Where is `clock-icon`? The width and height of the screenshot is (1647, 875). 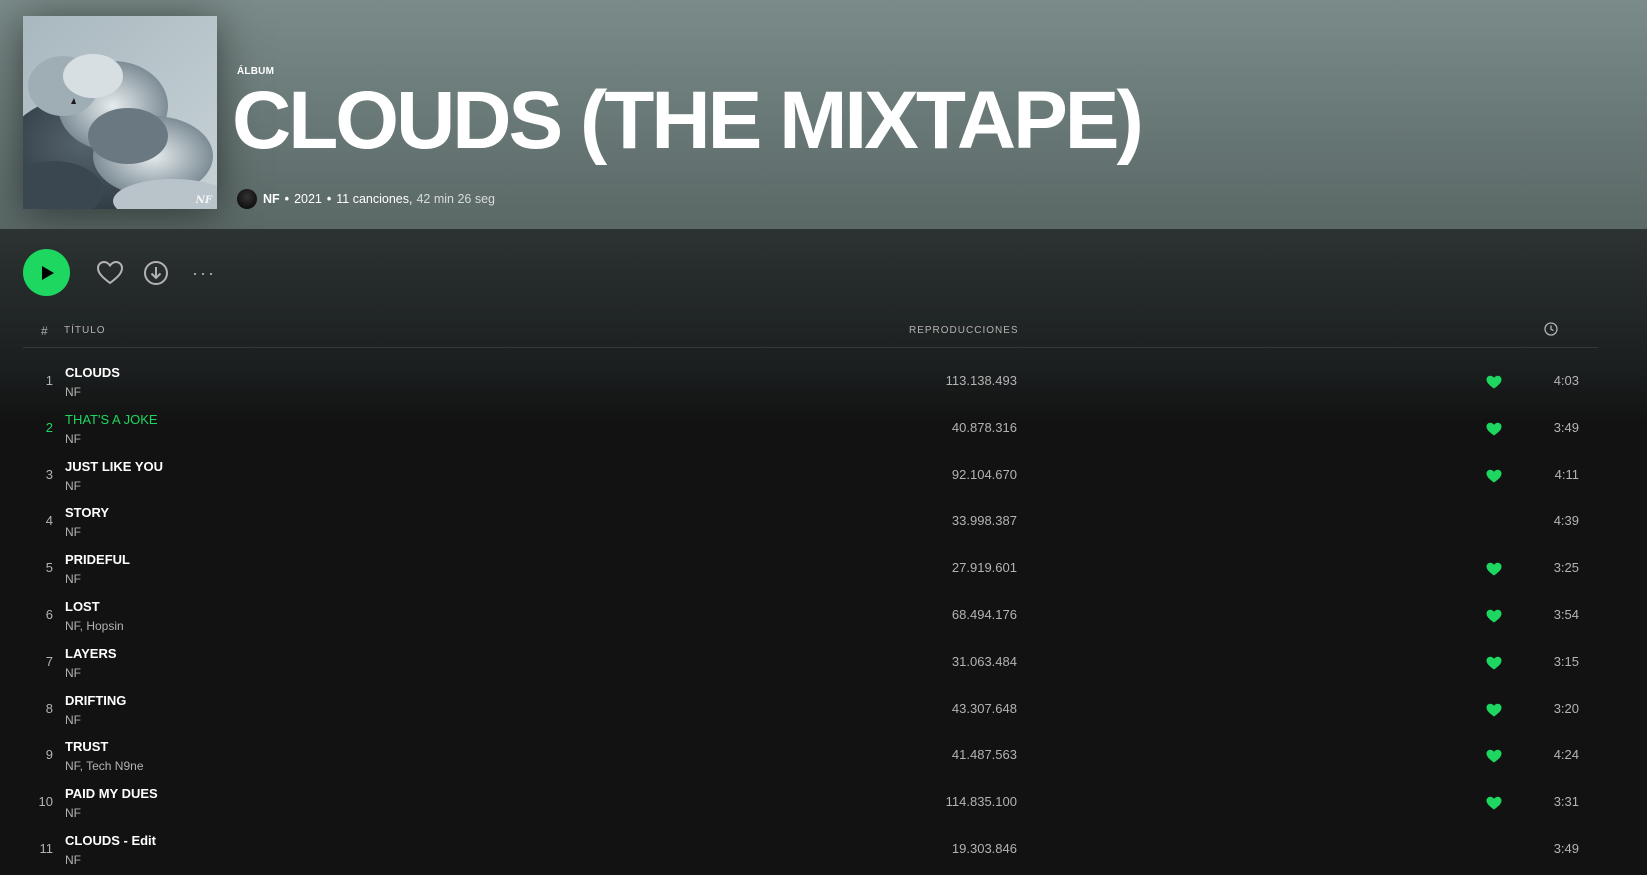 clock-icon is located at coordinates (1551, 329).